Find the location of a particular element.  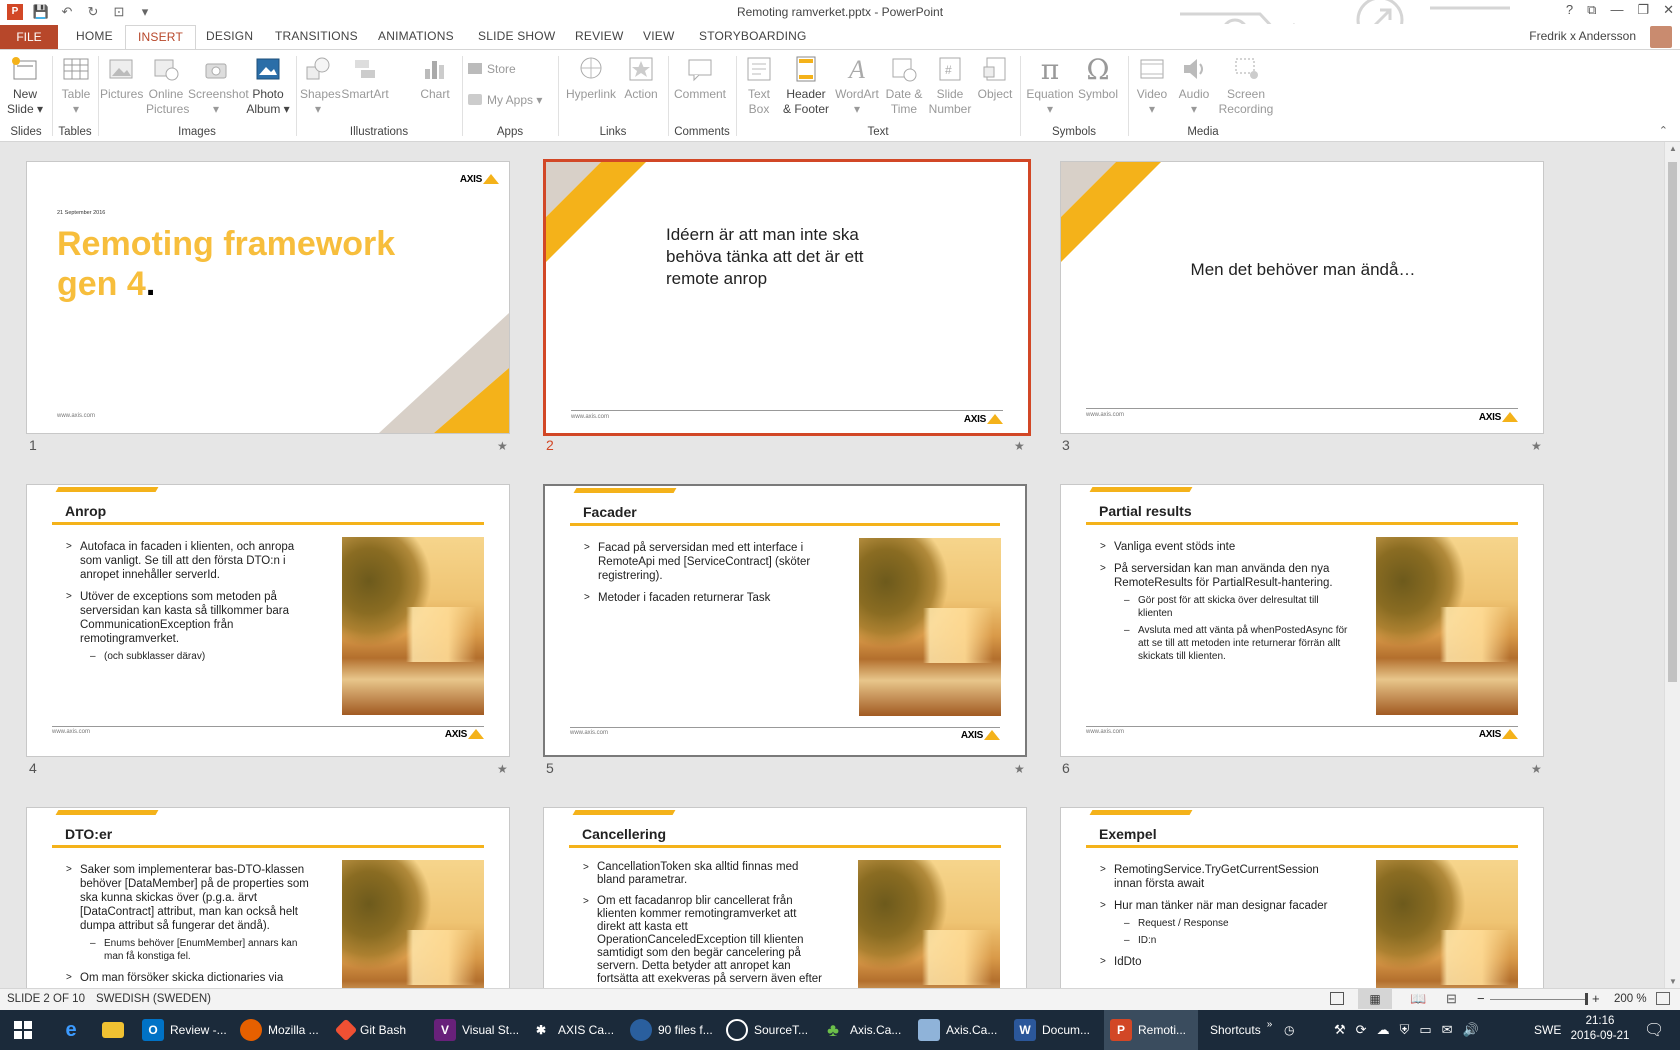

tab-animations: ANIMATIONS is located at coordinates (416, 36).